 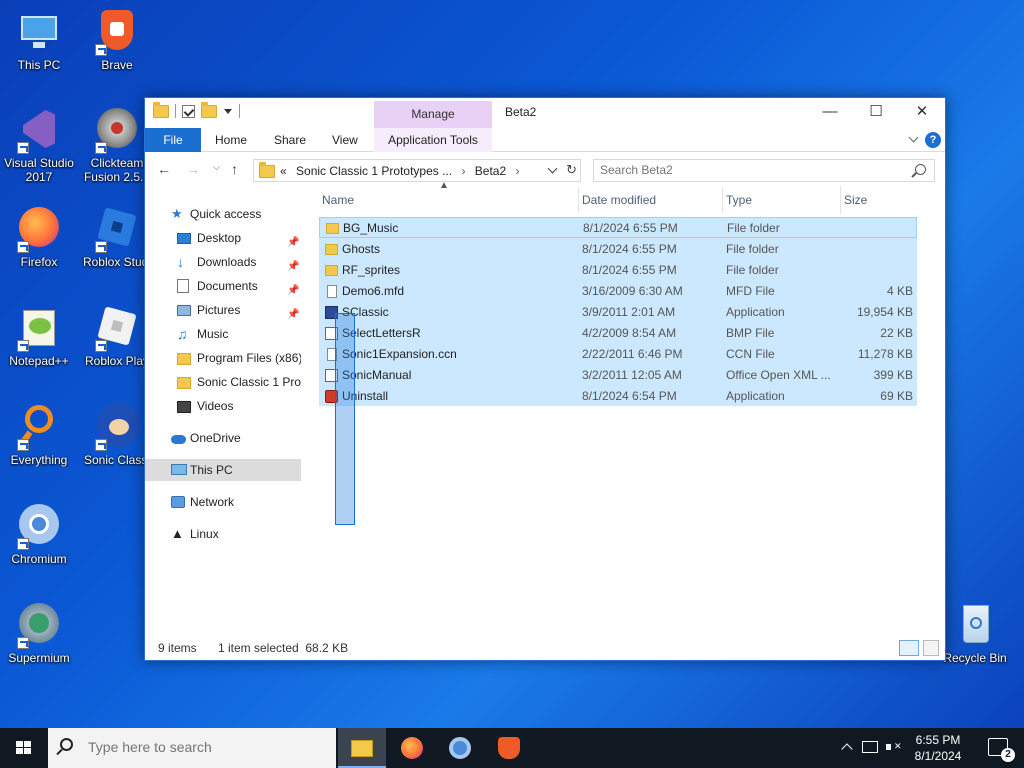 What do you see at coordinates (223, 438) in the screenshot?
I see `nav-onedrive: OneDrive` at bounding box center [223, 438].